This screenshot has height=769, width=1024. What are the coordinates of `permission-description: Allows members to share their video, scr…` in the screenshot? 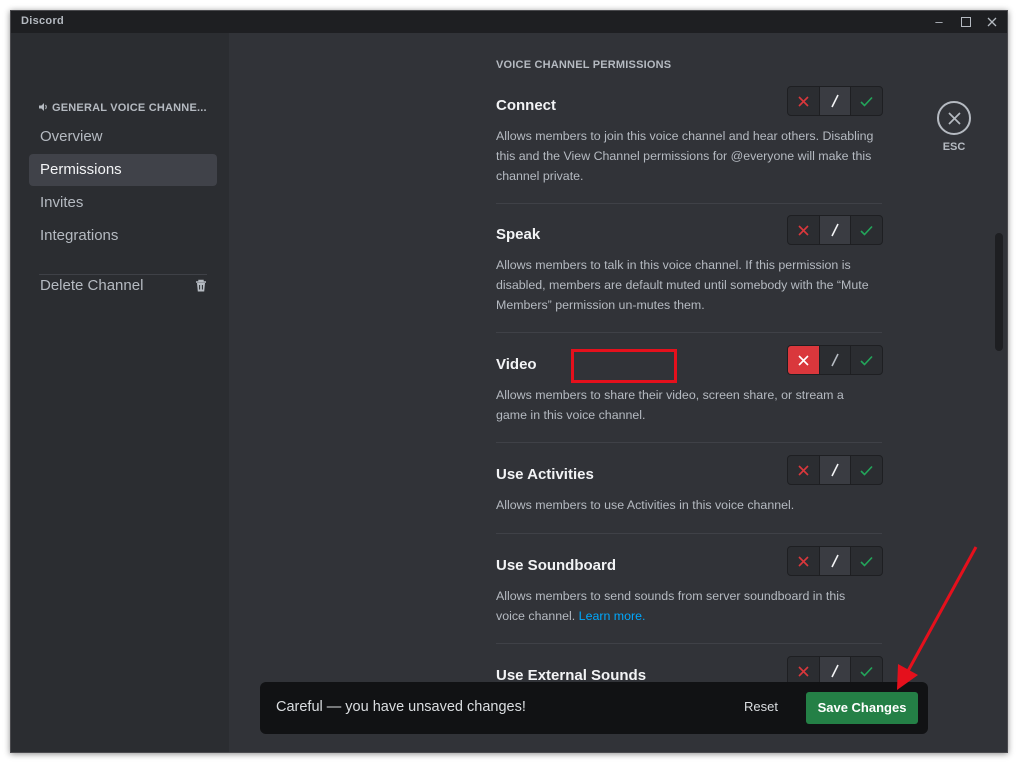 It's located at (670, 405).